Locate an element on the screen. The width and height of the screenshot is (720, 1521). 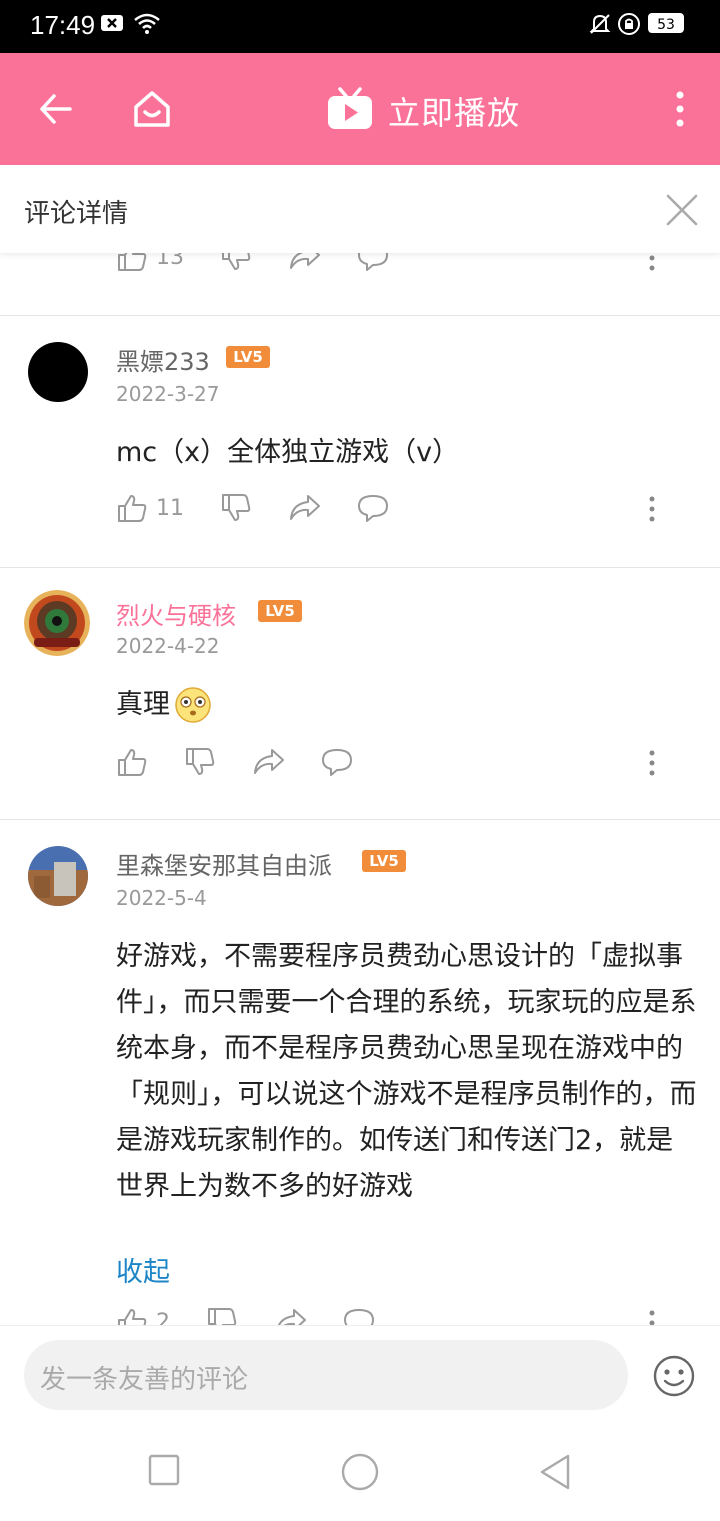
like-count: 11 is located at coordinates (170, 508).